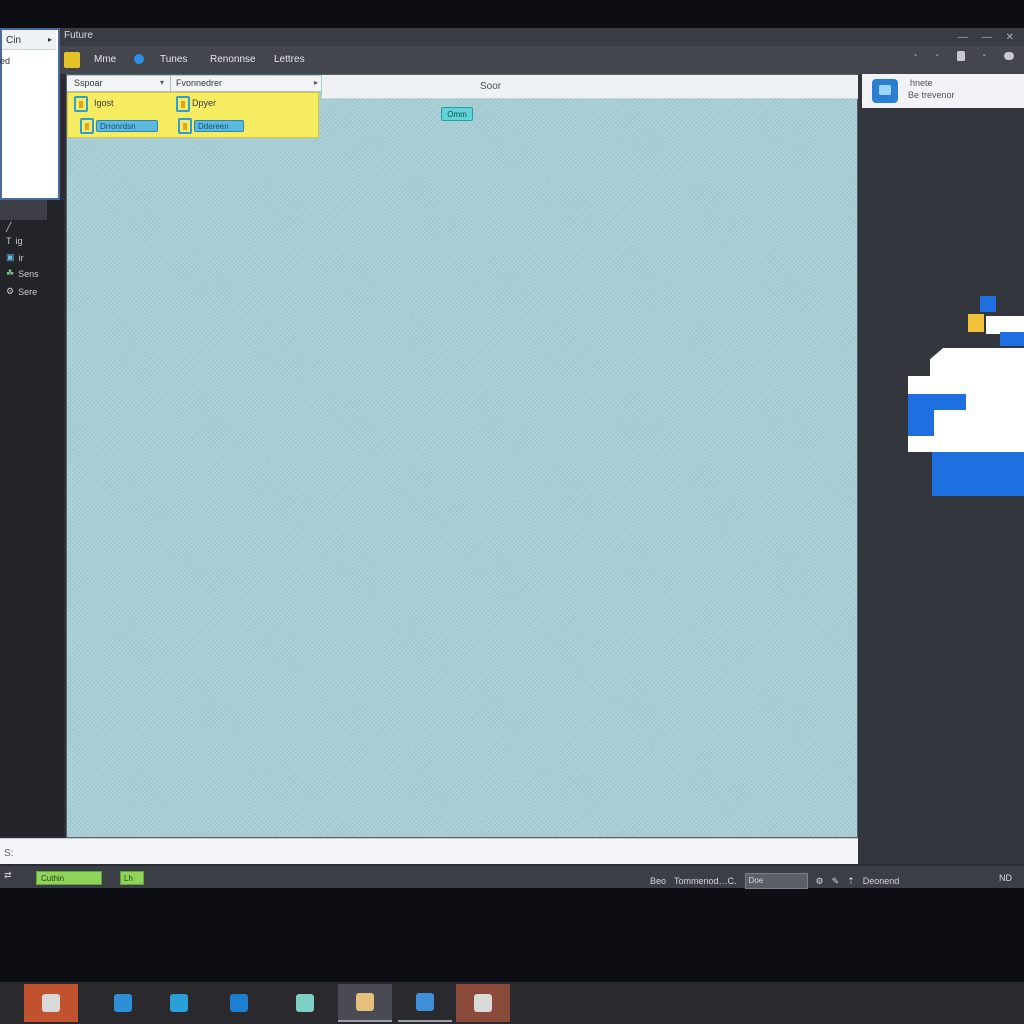 This screenshot has height=1024, width=1024. I want to click on app-logo-icon, so click(72, 60).